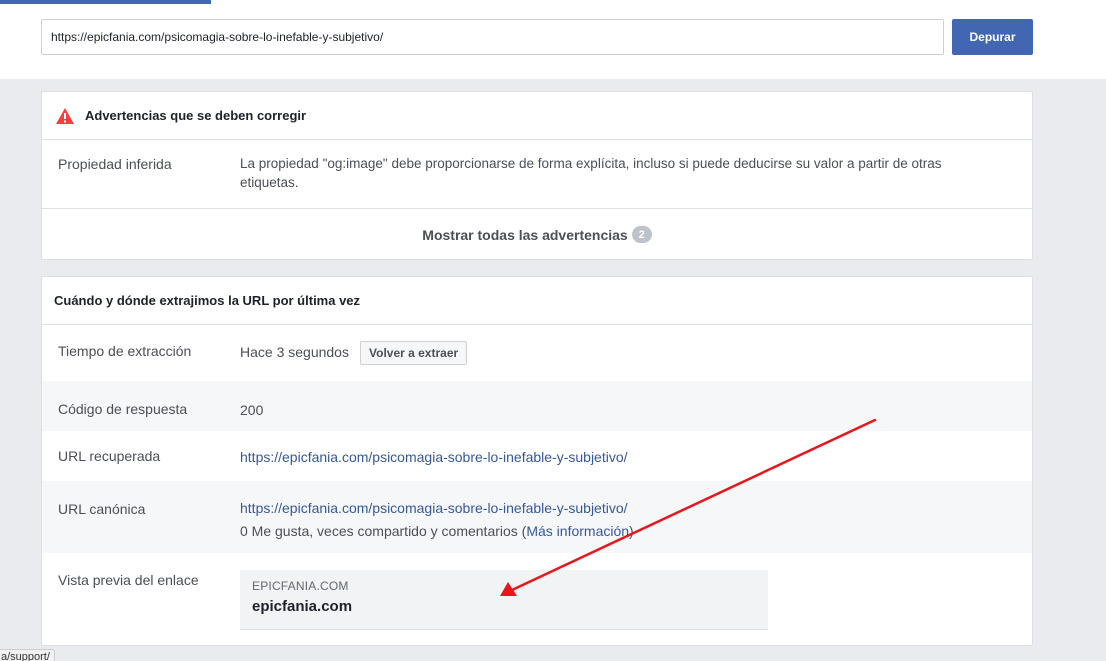  Describe the element at coordinates (631, 531) in the screenshot. I see `engagement-suffix: )` at that location.